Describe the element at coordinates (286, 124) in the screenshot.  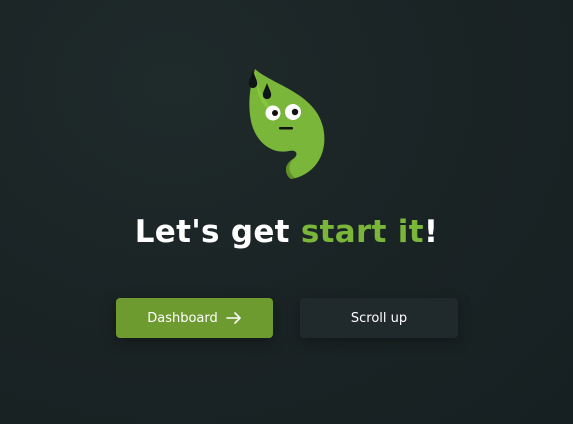
I see `sweating-leaf-mascot-icon` at that location.